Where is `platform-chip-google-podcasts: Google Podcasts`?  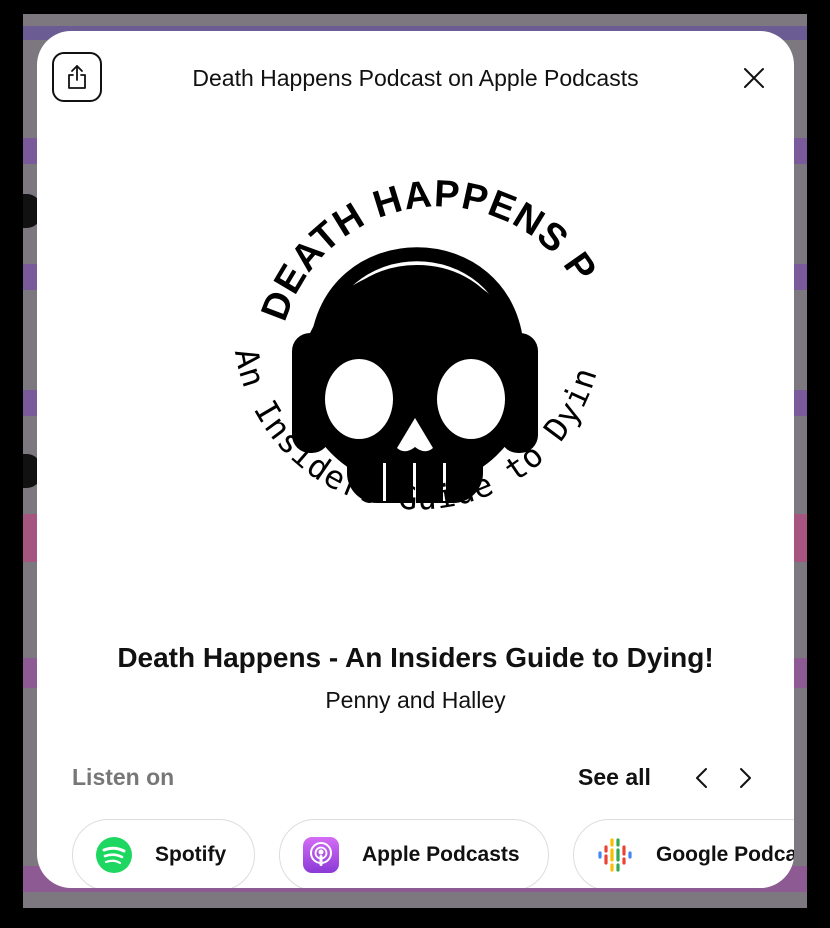
platform-chip-google-podcasts: Google Podcasts is located at coordinates (683, 853).